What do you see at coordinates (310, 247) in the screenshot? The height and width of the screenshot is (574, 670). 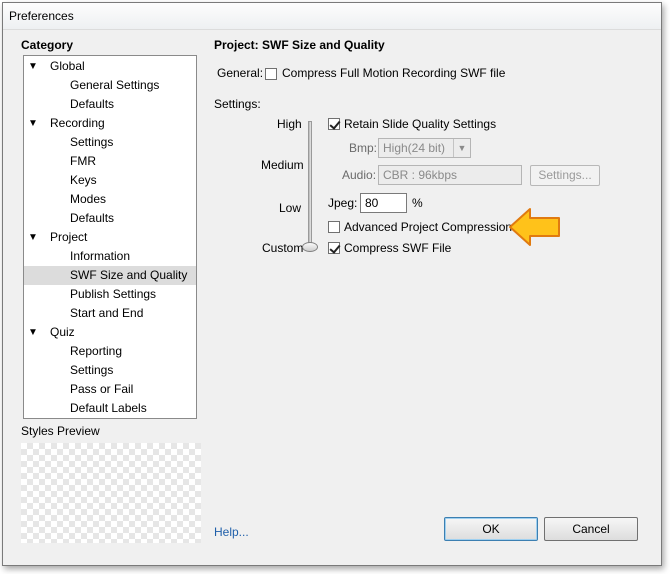 I see `quality-slider-thumb` at bounding box center [310, 247].